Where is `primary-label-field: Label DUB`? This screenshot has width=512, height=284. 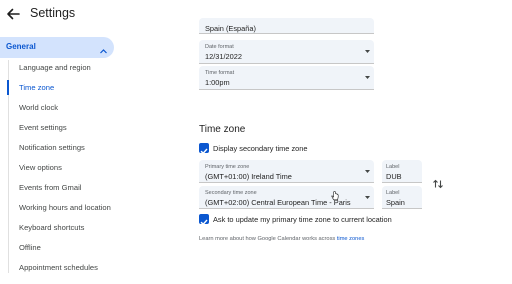 primary-label-field: Label DUB is located at coordinates (402, 171).